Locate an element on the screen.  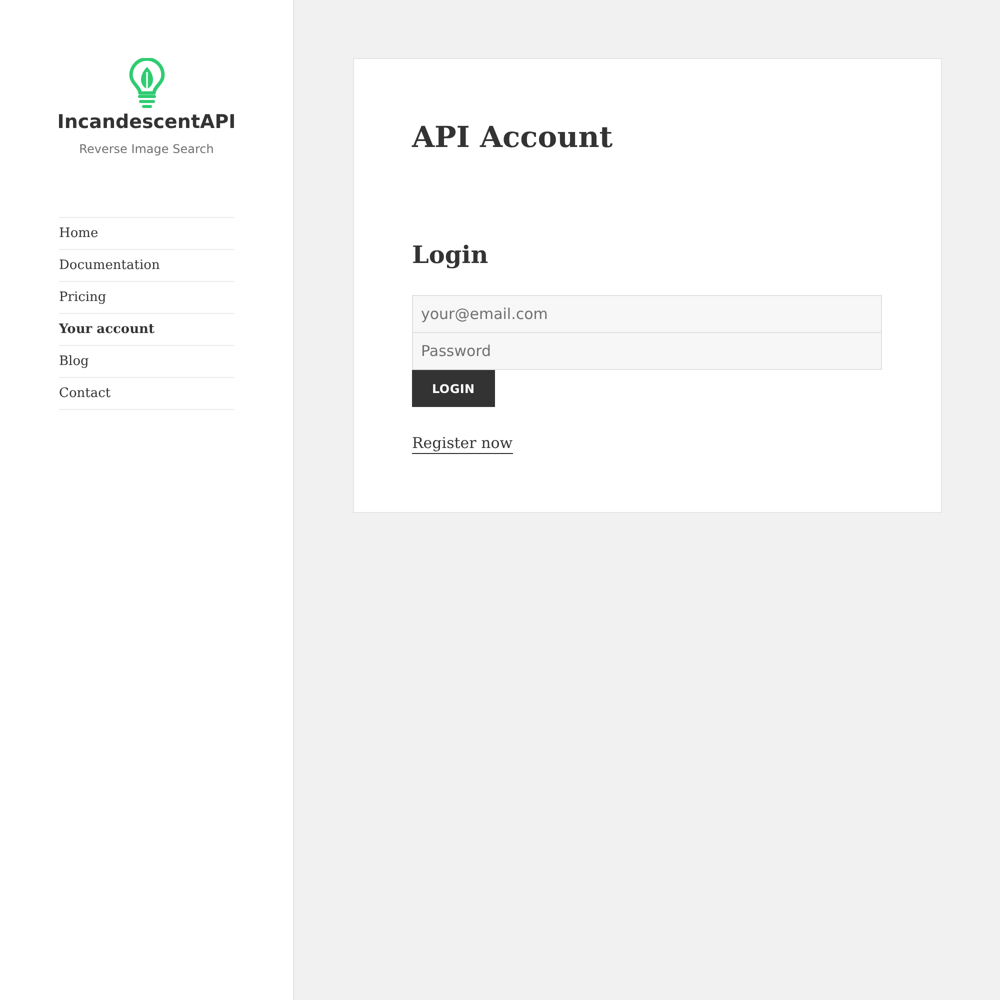
site-title: IncandescentAPI is located at coordinates (146, 122).